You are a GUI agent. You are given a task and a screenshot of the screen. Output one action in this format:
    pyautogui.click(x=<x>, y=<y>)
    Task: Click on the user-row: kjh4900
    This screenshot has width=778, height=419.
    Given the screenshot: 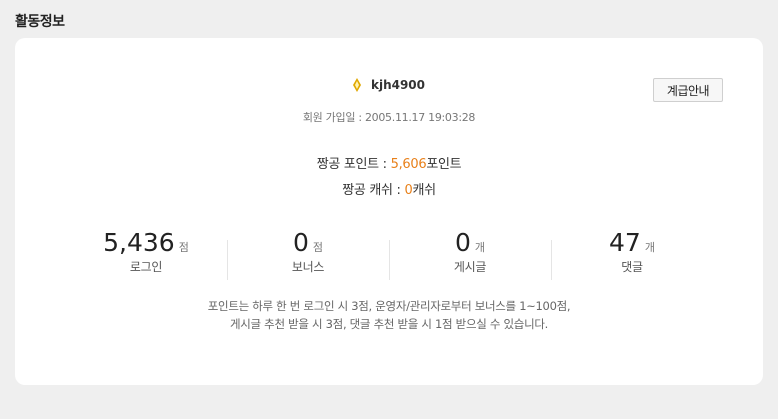 What is the action you would take?
    pyautogui.click(x=389, y=85)
    